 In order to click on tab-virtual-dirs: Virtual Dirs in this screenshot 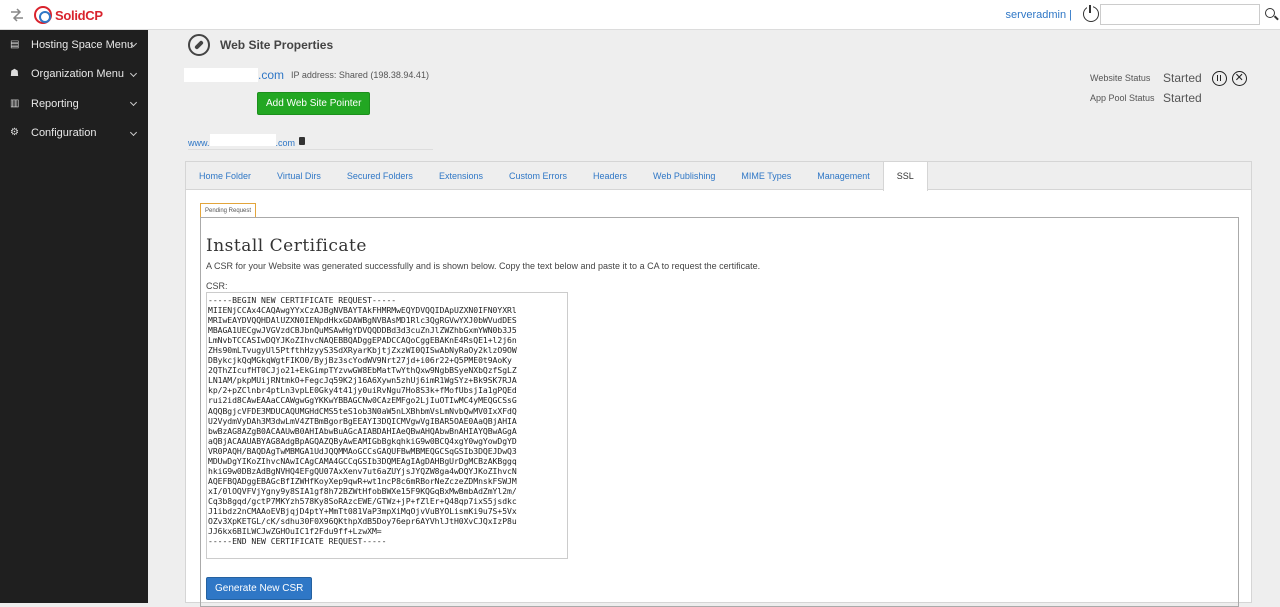, I will do `click(299, 175)`.